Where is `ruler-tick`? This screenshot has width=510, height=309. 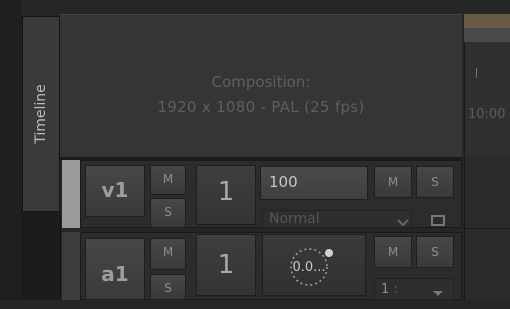 ruler-tick is located at coordinates (476, 73).